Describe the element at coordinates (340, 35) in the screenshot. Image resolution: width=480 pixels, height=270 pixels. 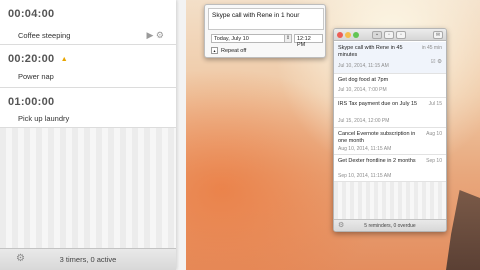
I see `close-button` at that location.